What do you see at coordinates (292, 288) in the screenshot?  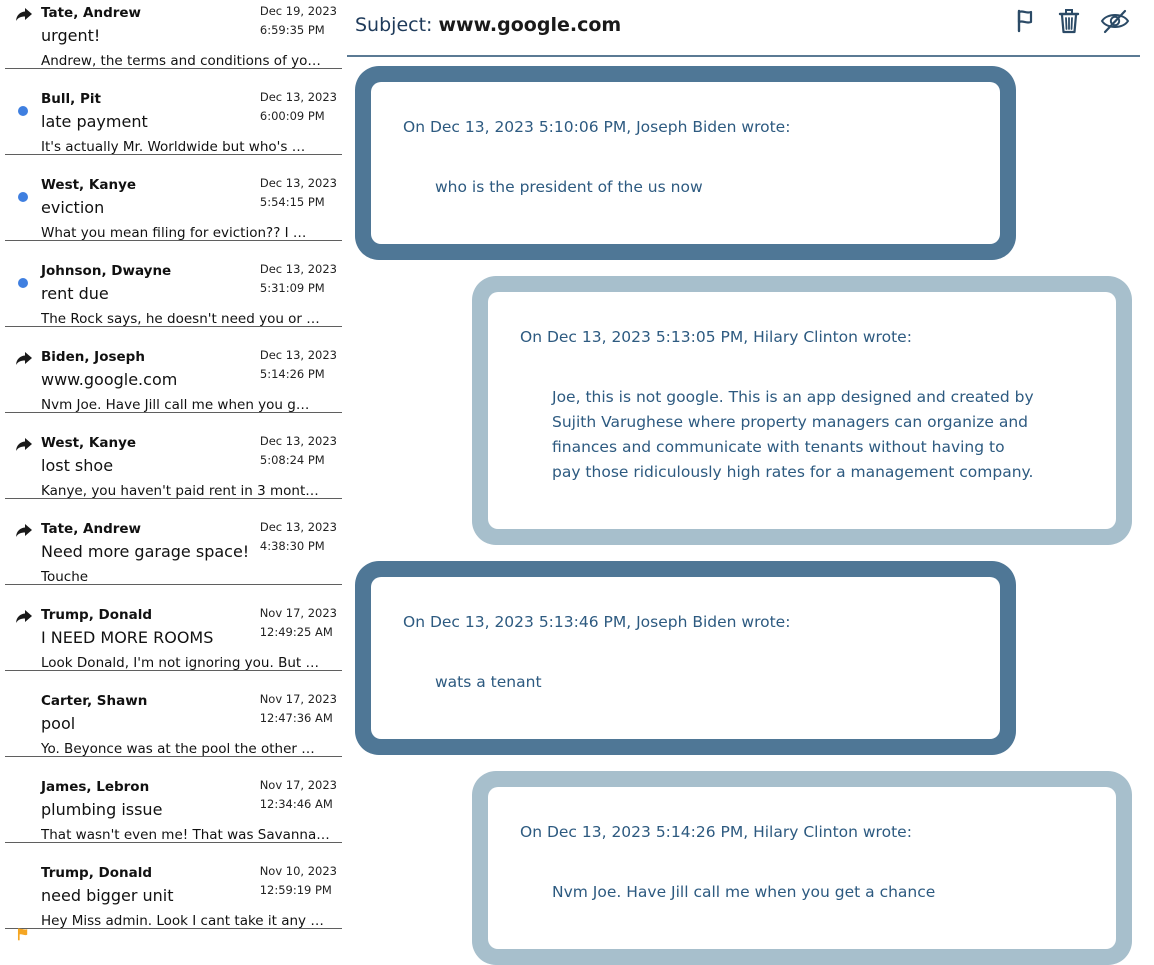 I see `message-time: 5:31:09 PM` at bounding box center [292, 288].